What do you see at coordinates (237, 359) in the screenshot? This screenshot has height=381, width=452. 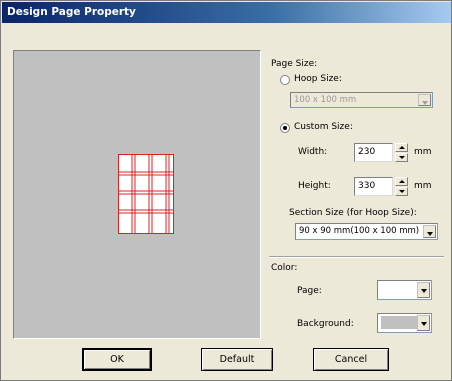 I see `default-button: Default` at bounding box center [237, 359].